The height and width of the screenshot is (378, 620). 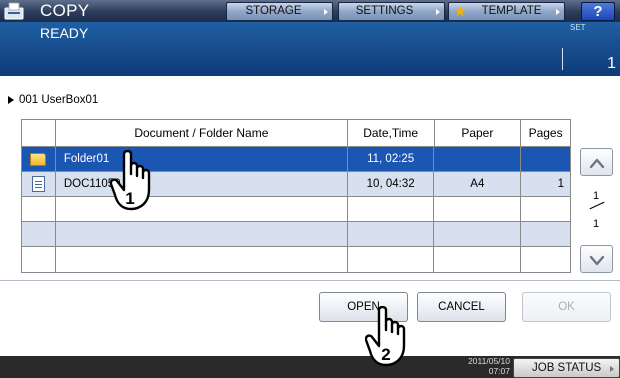 I want to click on template-button-label: TEMPLATE, so click(x=511, y=11).